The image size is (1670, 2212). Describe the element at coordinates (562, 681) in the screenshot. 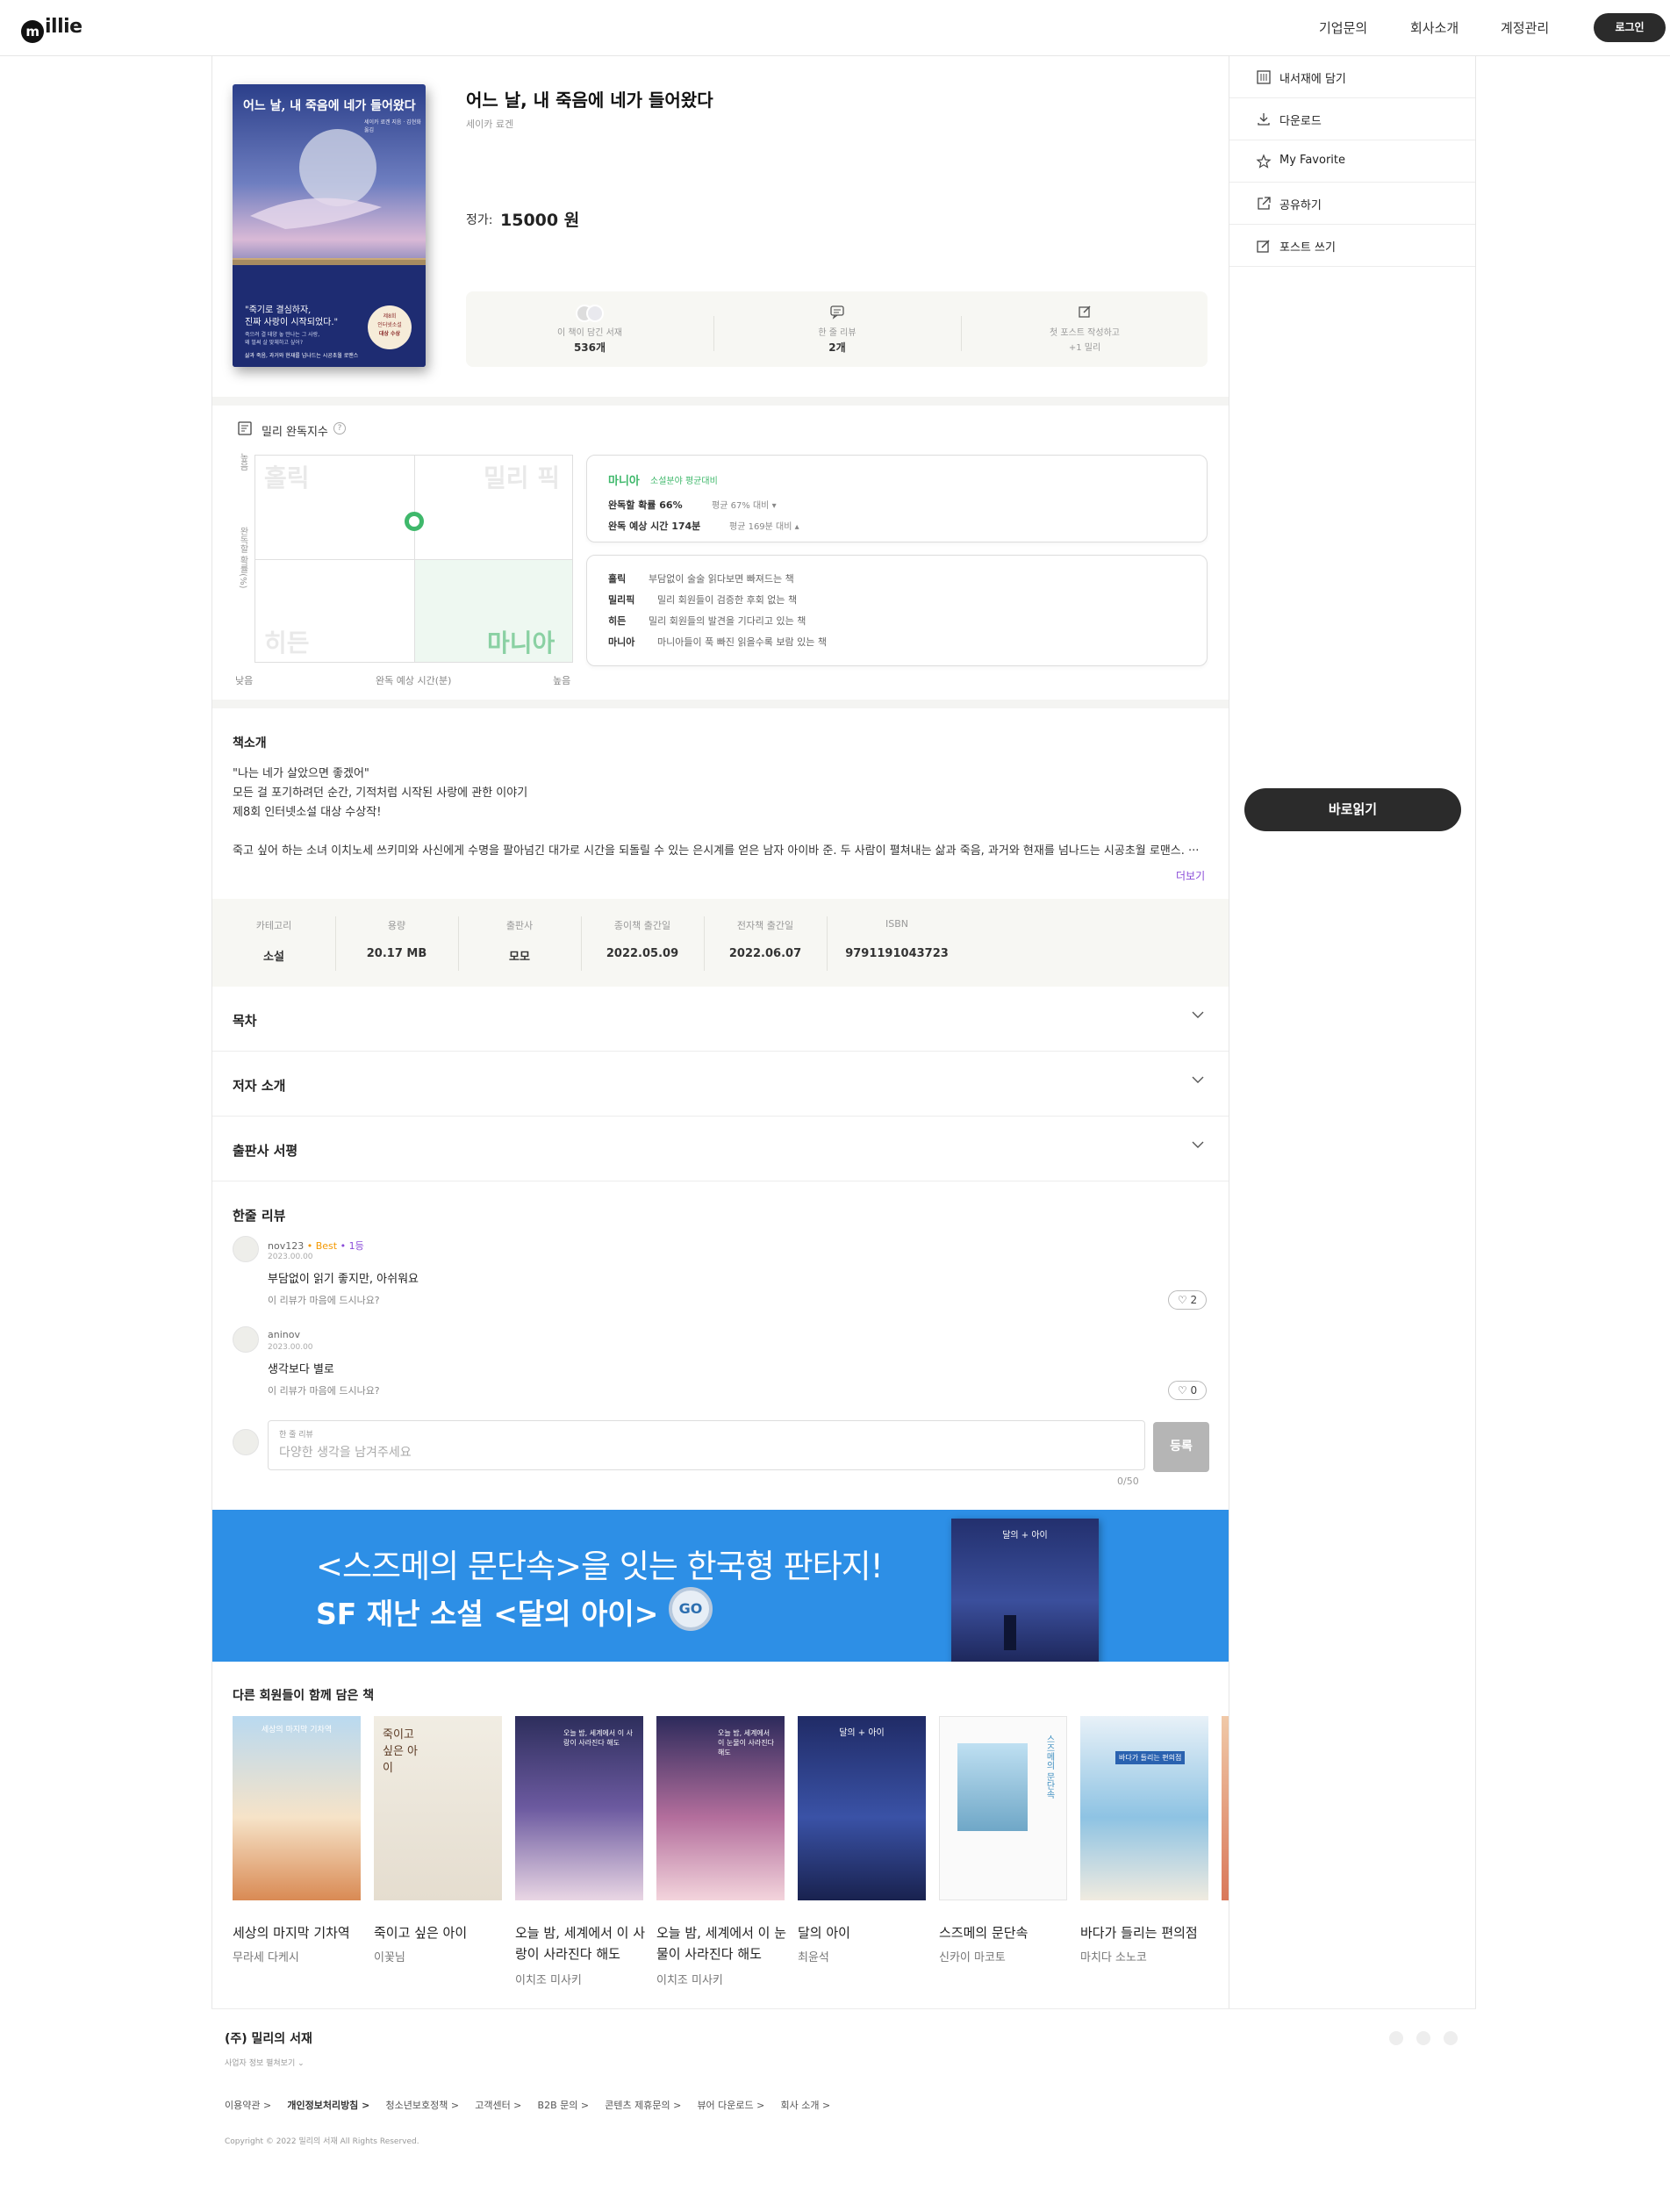

I see `x-axis-high-label: 높음` at that location.